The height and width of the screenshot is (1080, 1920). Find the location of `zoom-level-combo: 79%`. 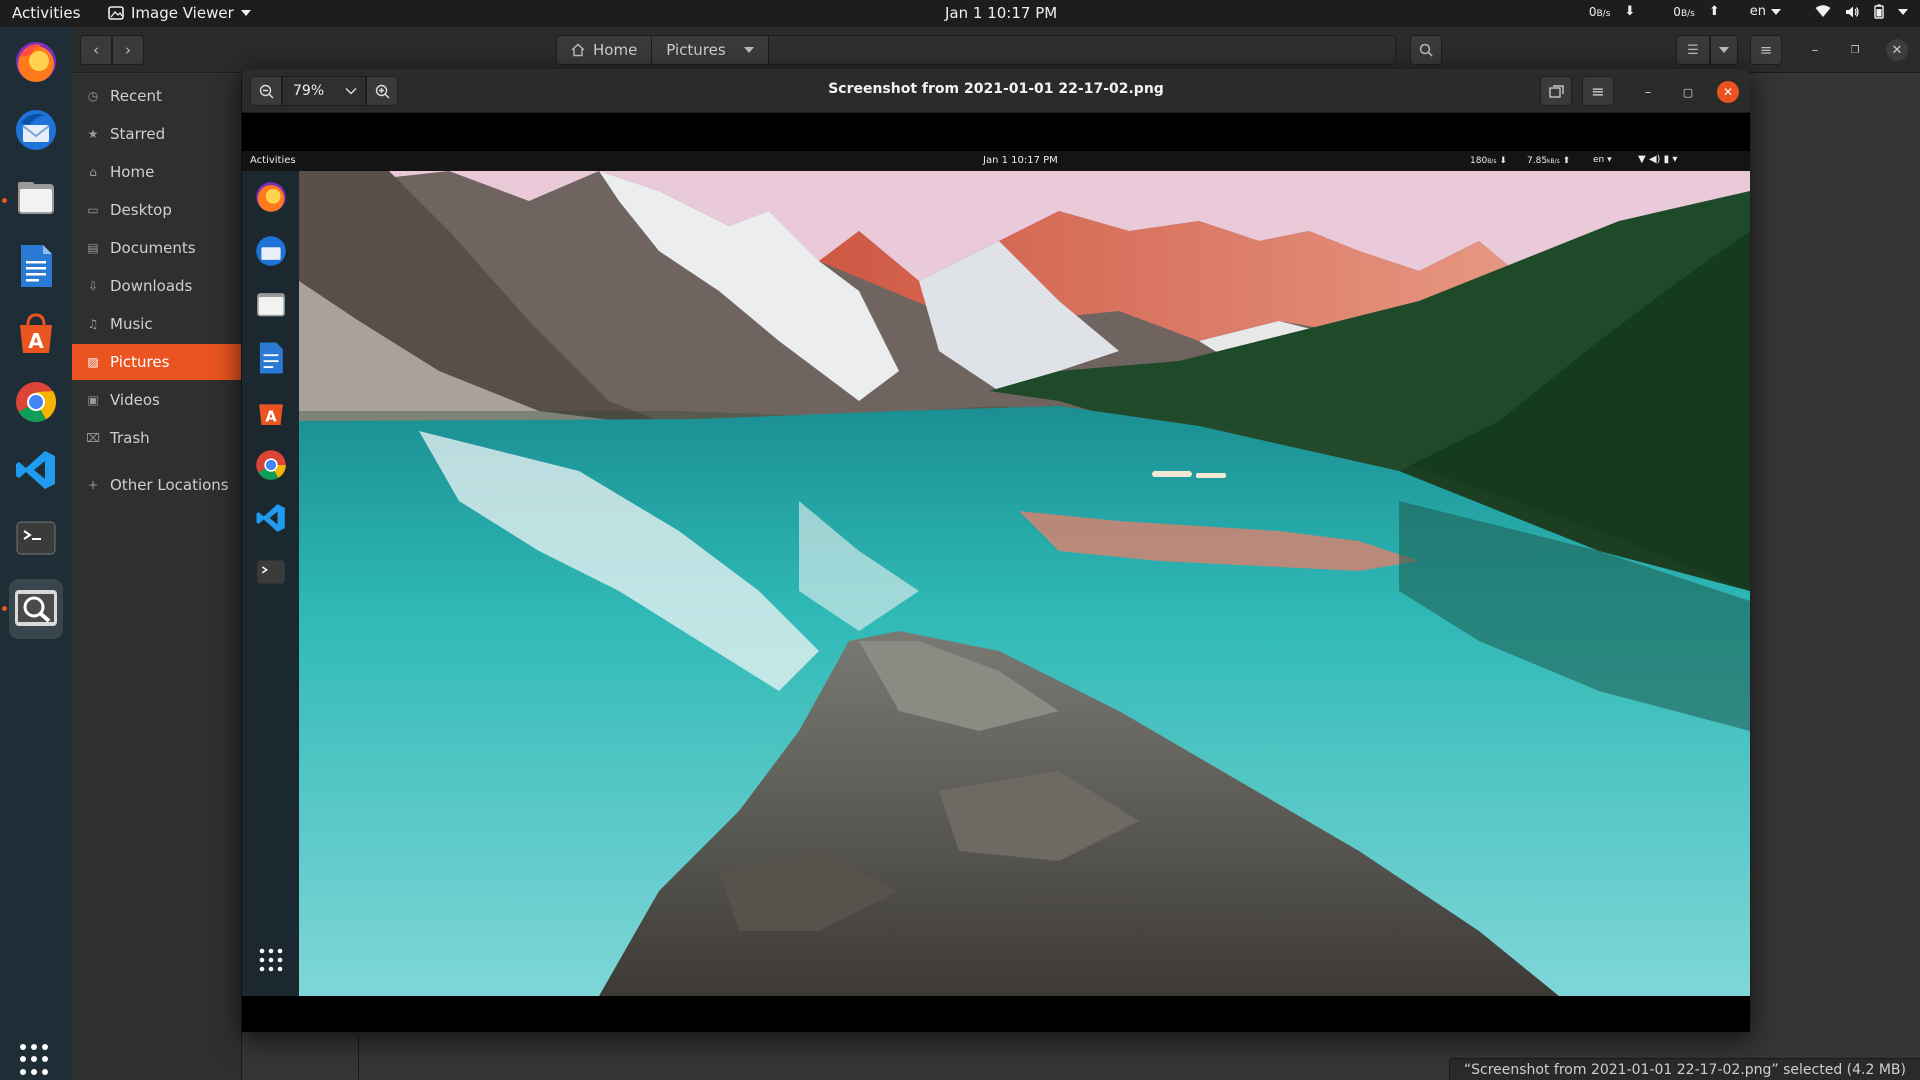

zoom-level-combo: 79% is located at coordinates (324, 91).